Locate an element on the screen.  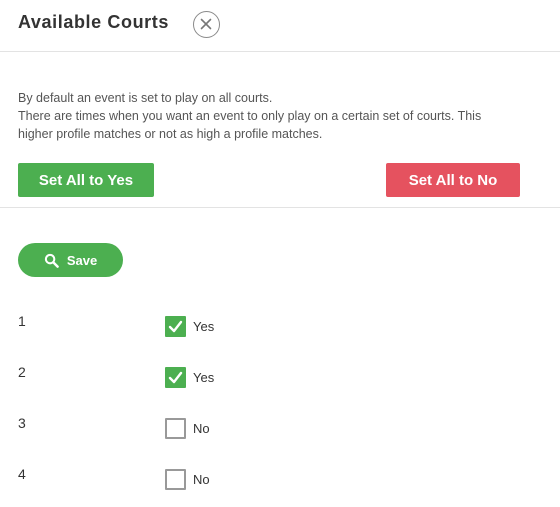
save-label: Save is located at coordinates (82, 260).